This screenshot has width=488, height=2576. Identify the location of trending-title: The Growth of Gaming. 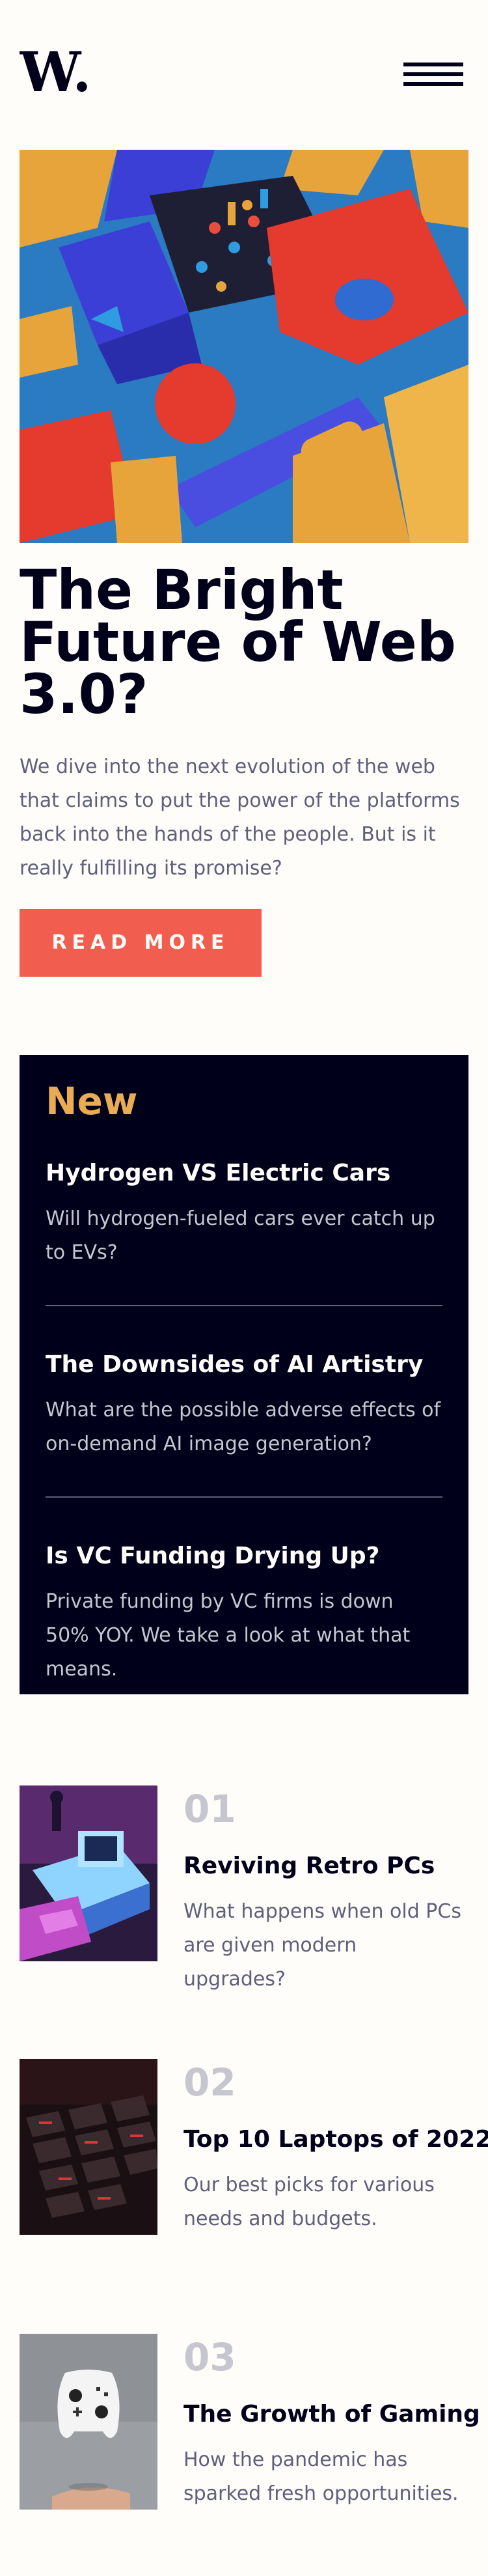
(331, 2415).